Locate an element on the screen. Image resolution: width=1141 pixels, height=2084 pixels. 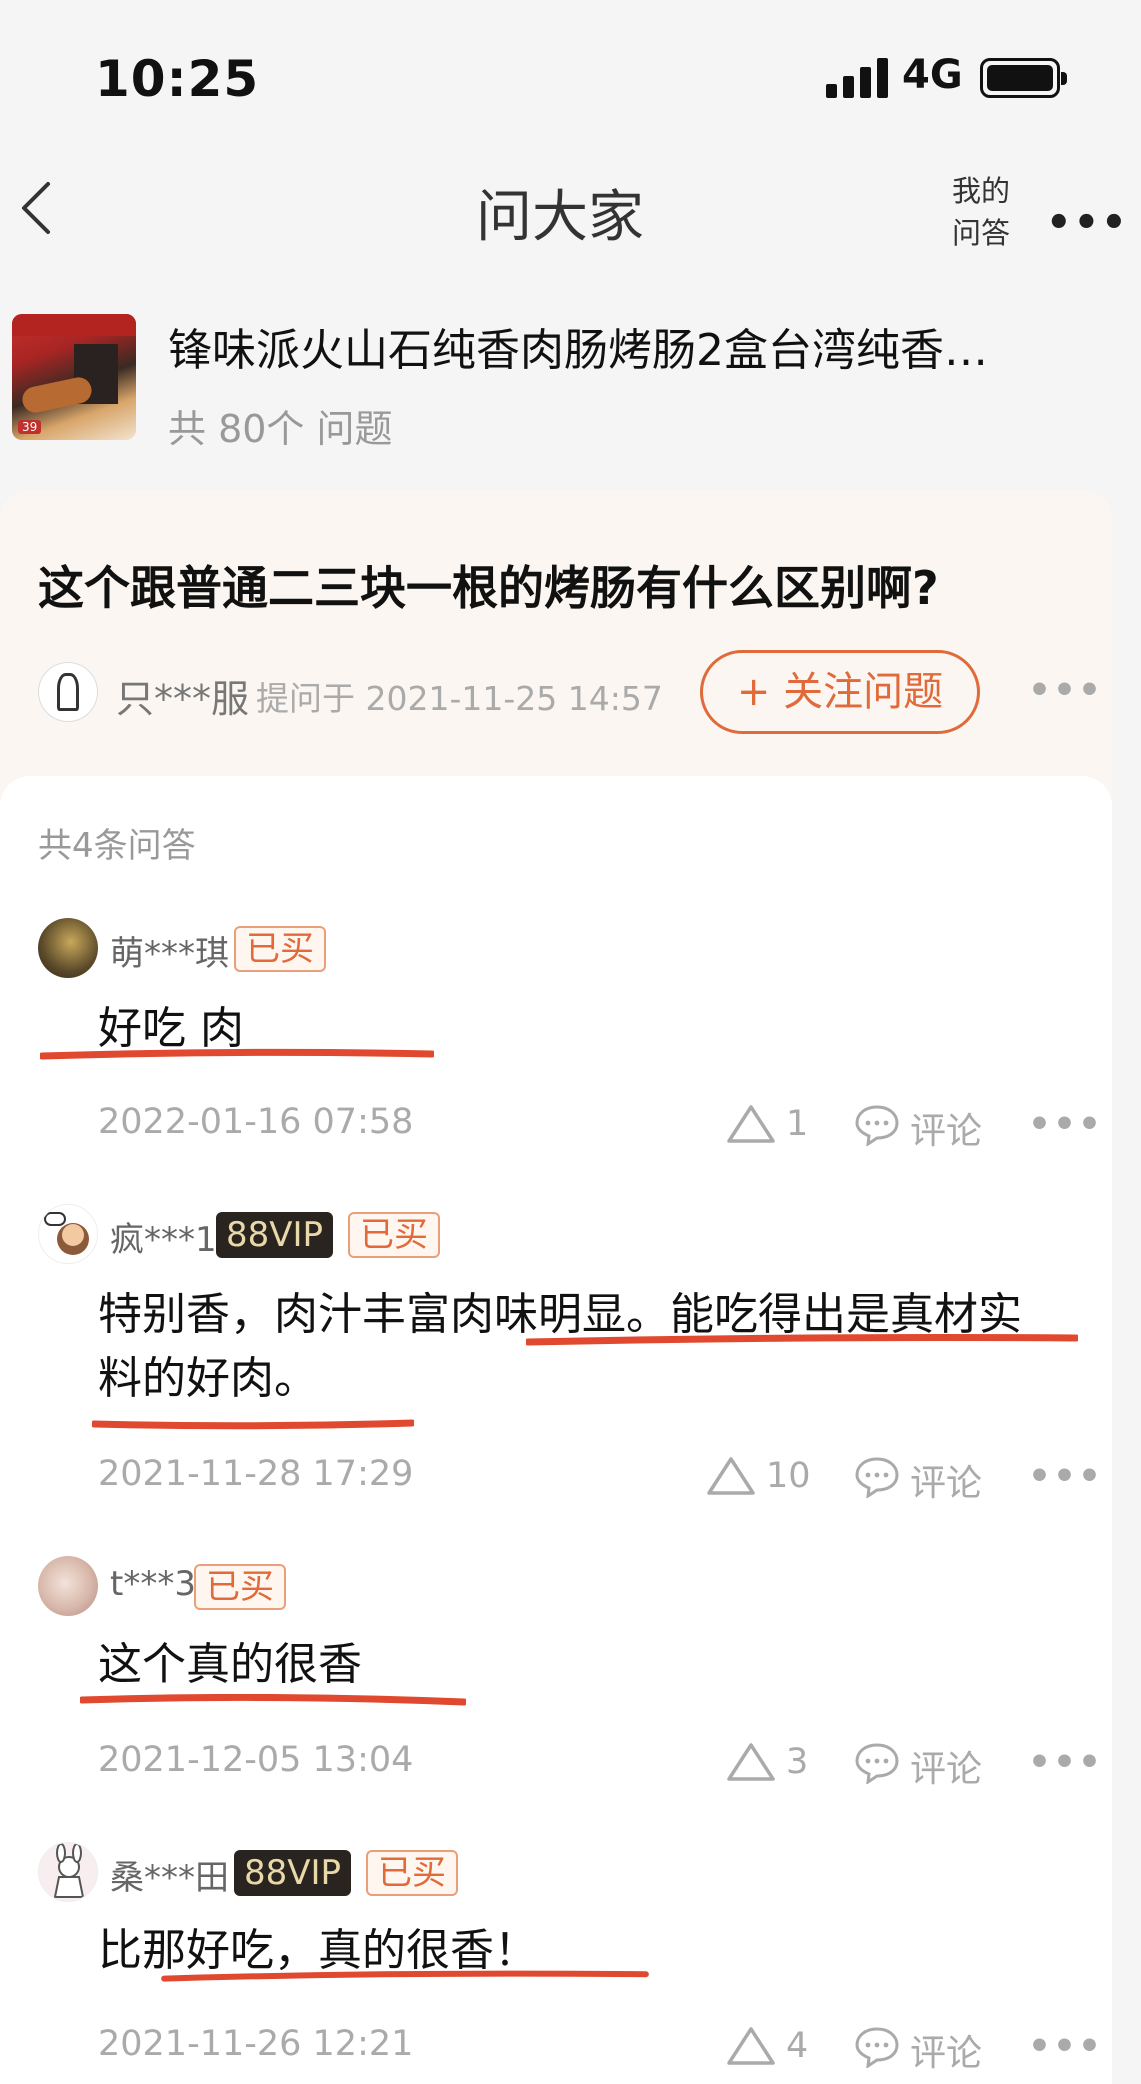
asker-name: 只***服 is located at coordinates (183, 699).